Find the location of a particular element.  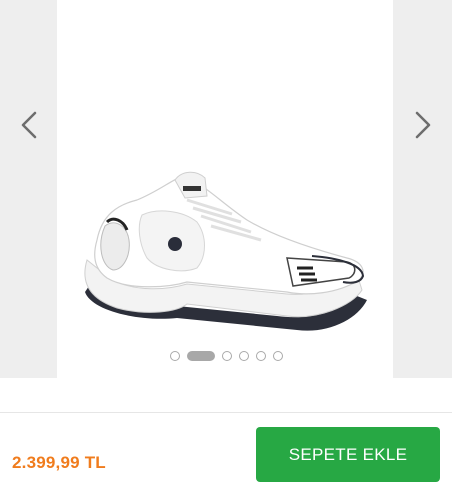

next-image-button is located at coordinates (423, 125).